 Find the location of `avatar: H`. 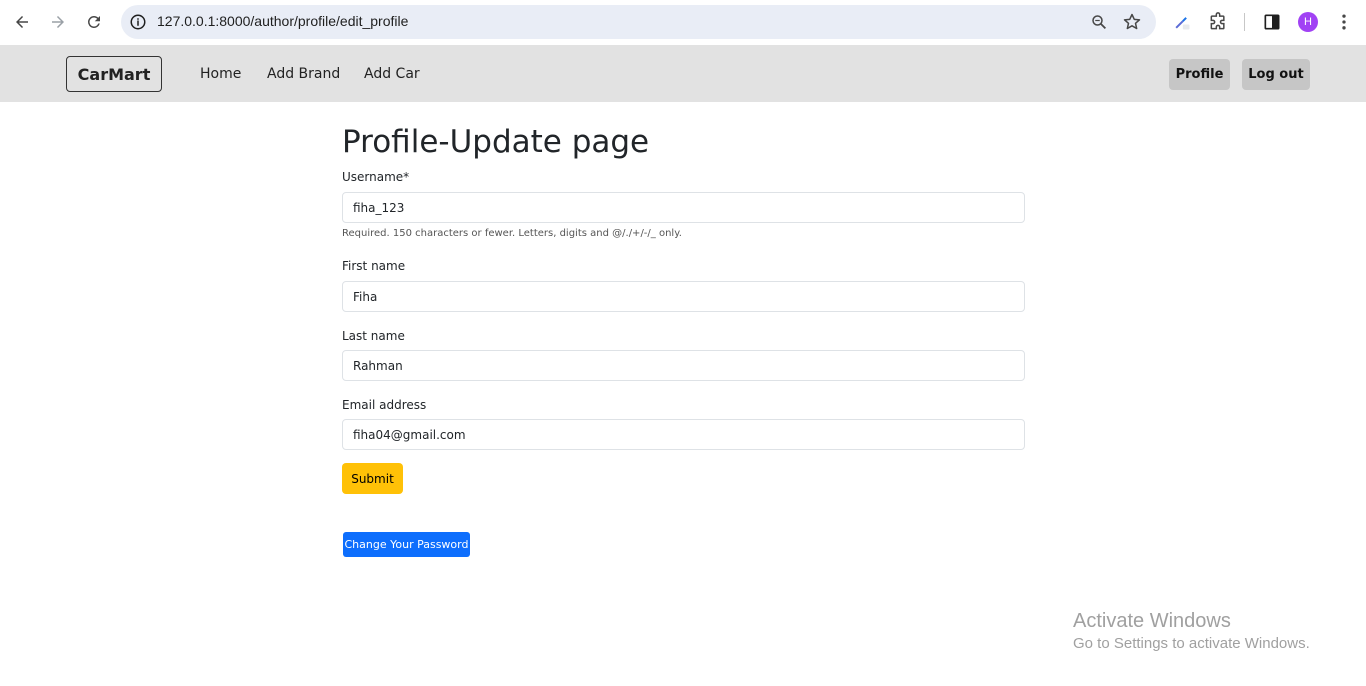

avatar: H is located at coordinates (1308, 22).